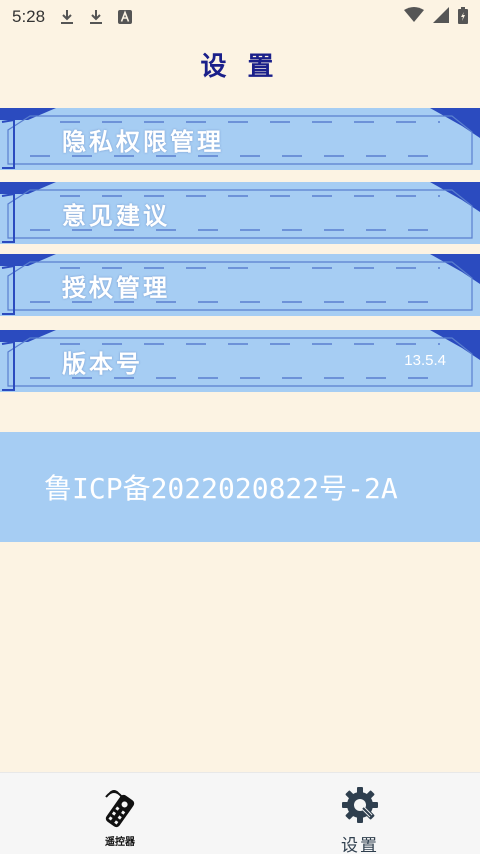 Image resolution: width=480 pixels, height=854 pixels. What do you see at coordinates (240, 361) in the screenshot?
I see `version-item: 版本号 13.5.4` at bounding box center [240, 361].